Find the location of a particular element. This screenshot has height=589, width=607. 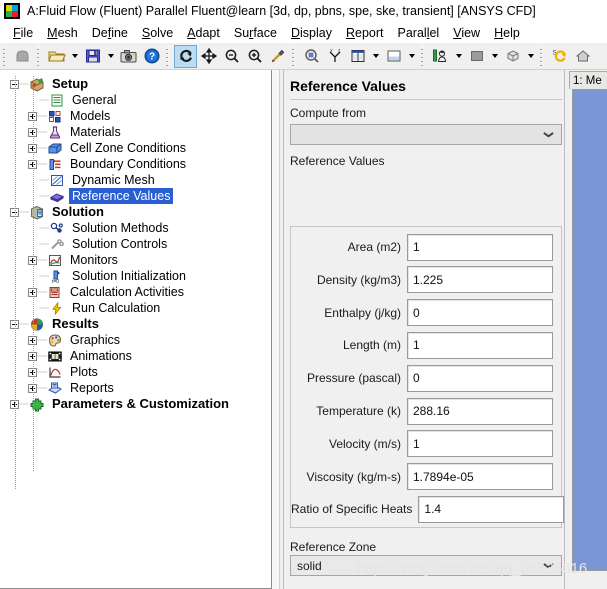

tree-item-animations: Animations is located at coordinates (135, 356).